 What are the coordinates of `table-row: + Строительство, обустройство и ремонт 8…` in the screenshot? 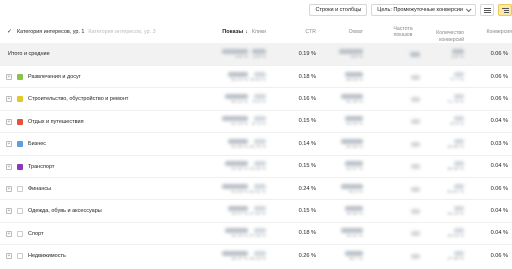 It's located at (256, 98).